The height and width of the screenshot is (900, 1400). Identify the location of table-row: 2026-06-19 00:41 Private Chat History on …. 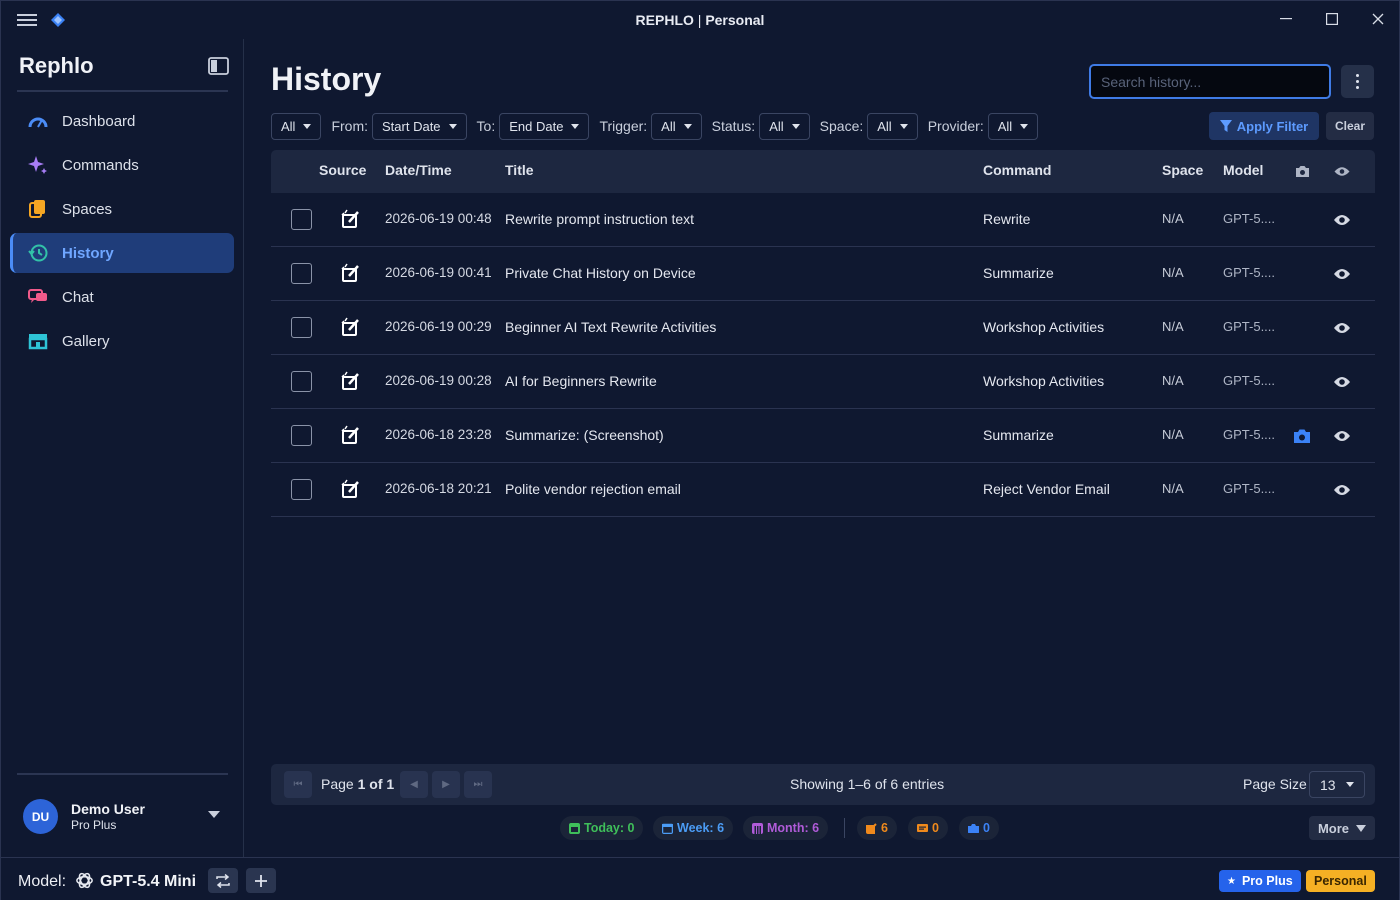
(823, 274).